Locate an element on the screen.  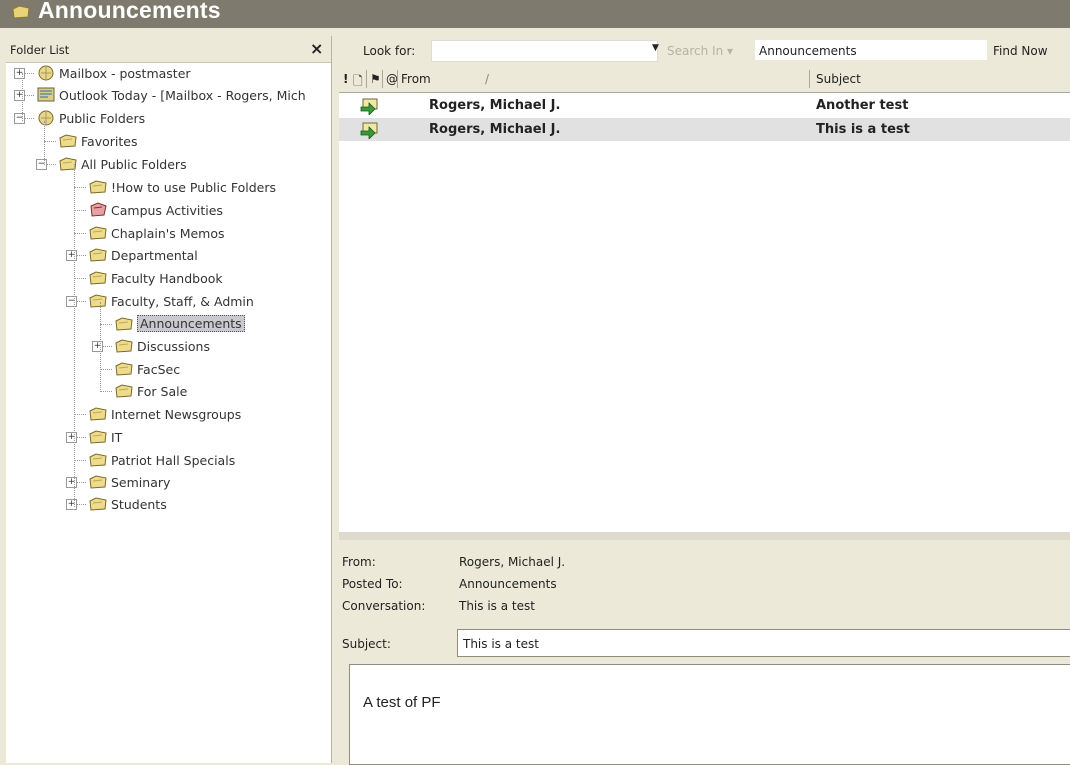
from-value: Rogers, Michael J. is located at coordinates (512, 562).